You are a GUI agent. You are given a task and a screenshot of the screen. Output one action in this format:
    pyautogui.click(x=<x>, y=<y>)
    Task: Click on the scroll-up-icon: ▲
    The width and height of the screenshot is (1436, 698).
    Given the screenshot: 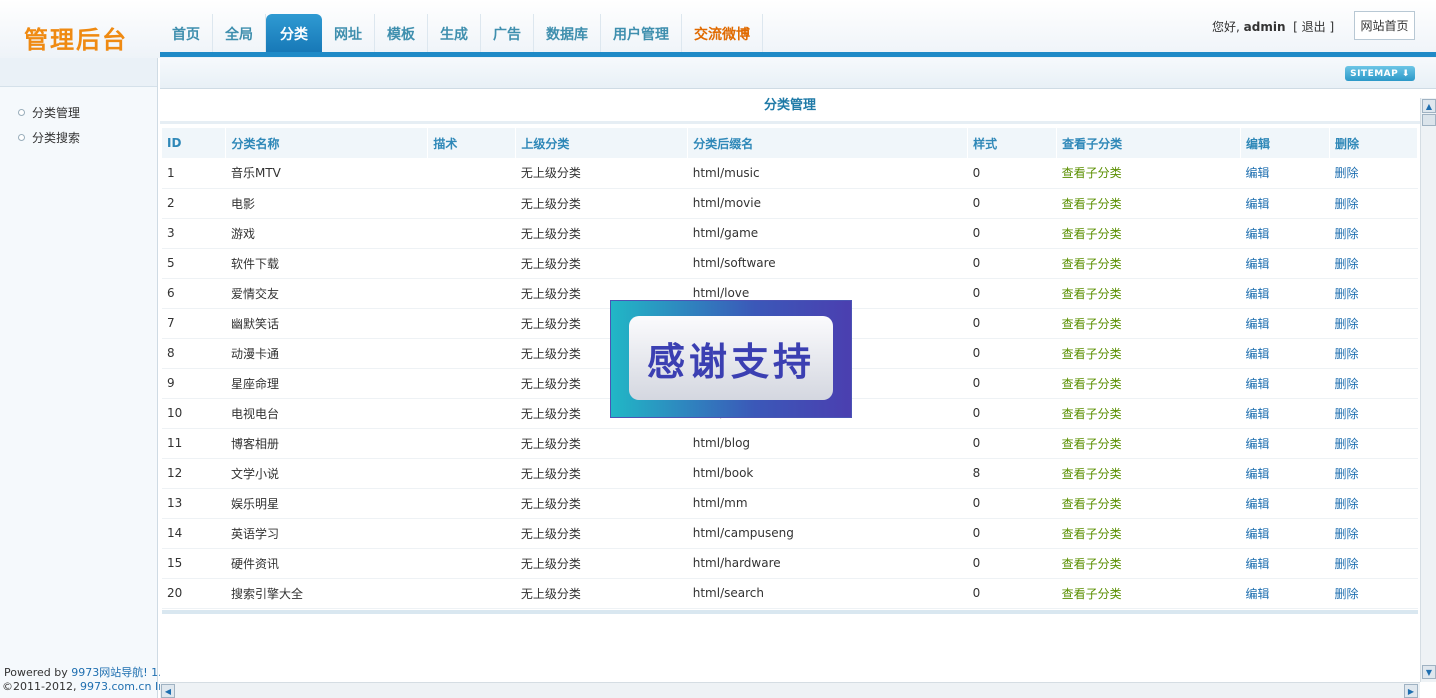 What is the action you would take?
    pyautogui.click(x=1429, y=106)
    